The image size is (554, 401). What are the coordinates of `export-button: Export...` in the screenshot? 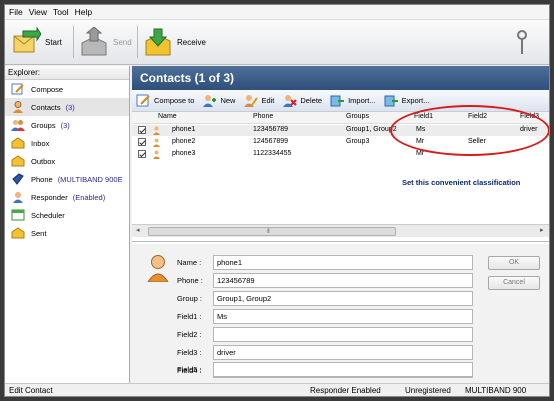 It's located at (407, 100).